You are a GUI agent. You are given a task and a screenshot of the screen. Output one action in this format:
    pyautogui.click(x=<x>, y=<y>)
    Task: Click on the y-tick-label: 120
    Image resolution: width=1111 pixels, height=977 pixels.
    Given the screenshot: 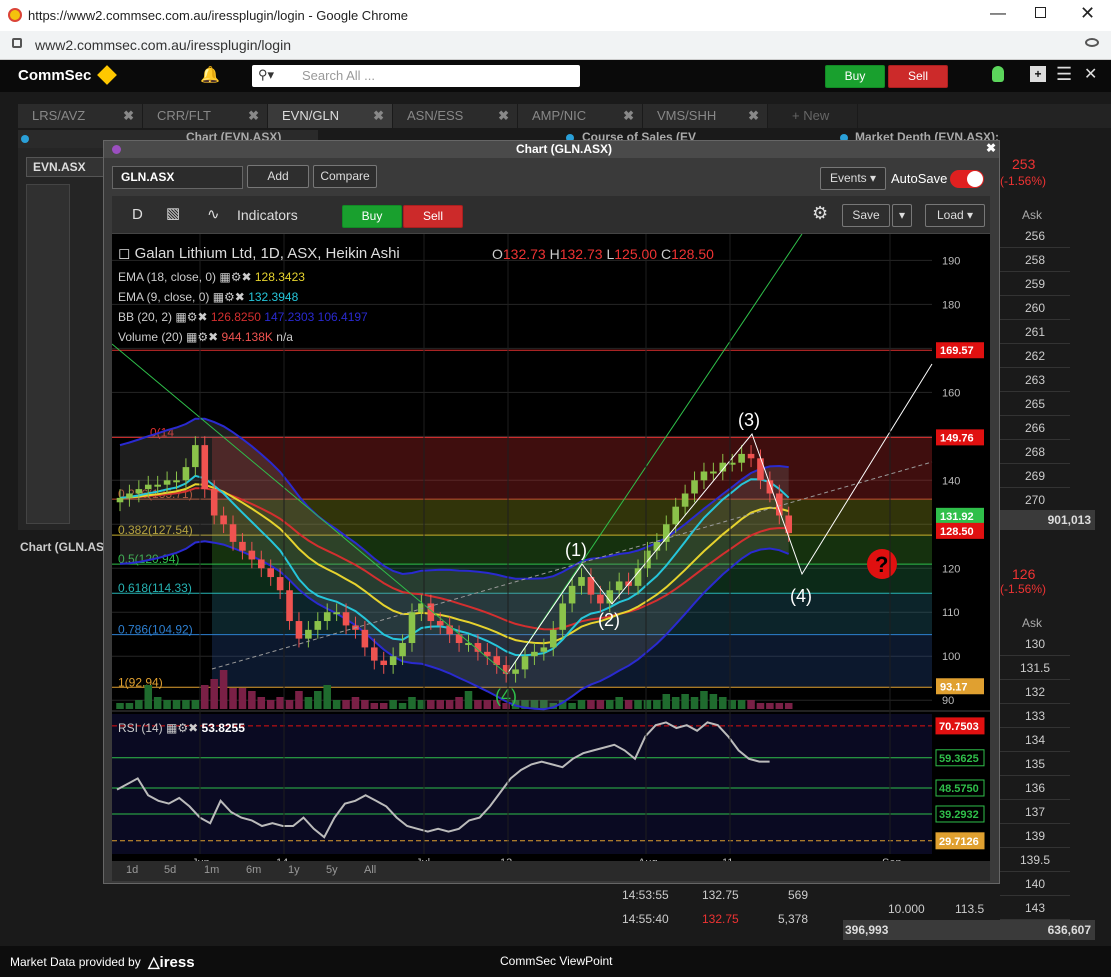 What is the action you would take?
    pyautogui.click(x=951, y=569)
    